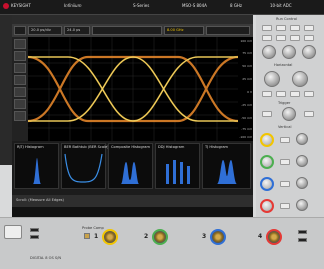 This screenshot has width=324, height=269. I want to click on bandwidth-label: 8 GHz, so click(236, 5).